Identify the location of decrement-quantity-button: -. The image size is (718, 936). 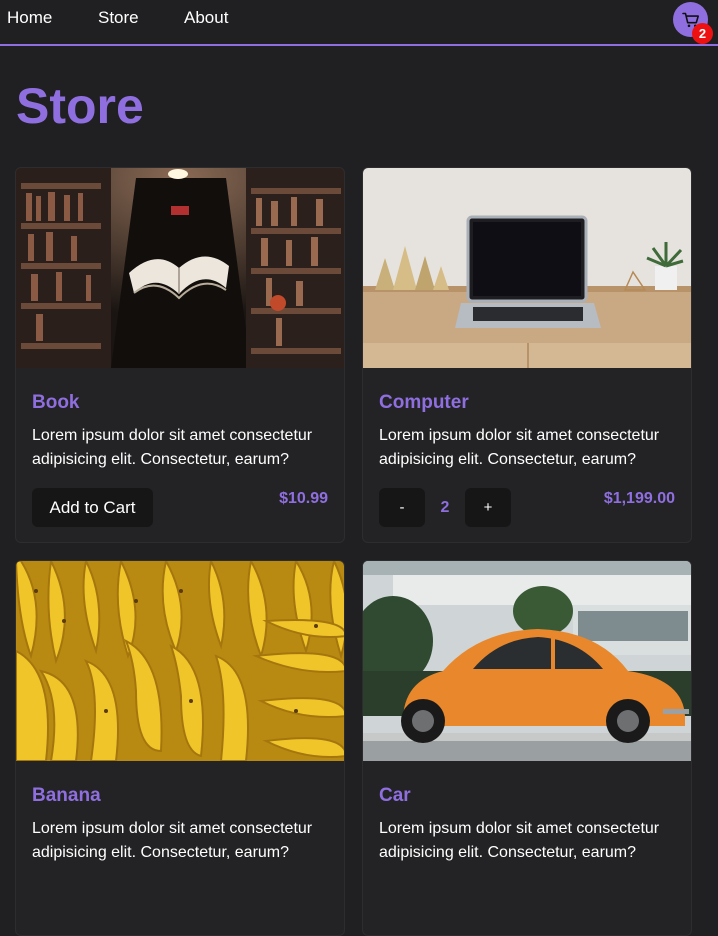
(402, 507).